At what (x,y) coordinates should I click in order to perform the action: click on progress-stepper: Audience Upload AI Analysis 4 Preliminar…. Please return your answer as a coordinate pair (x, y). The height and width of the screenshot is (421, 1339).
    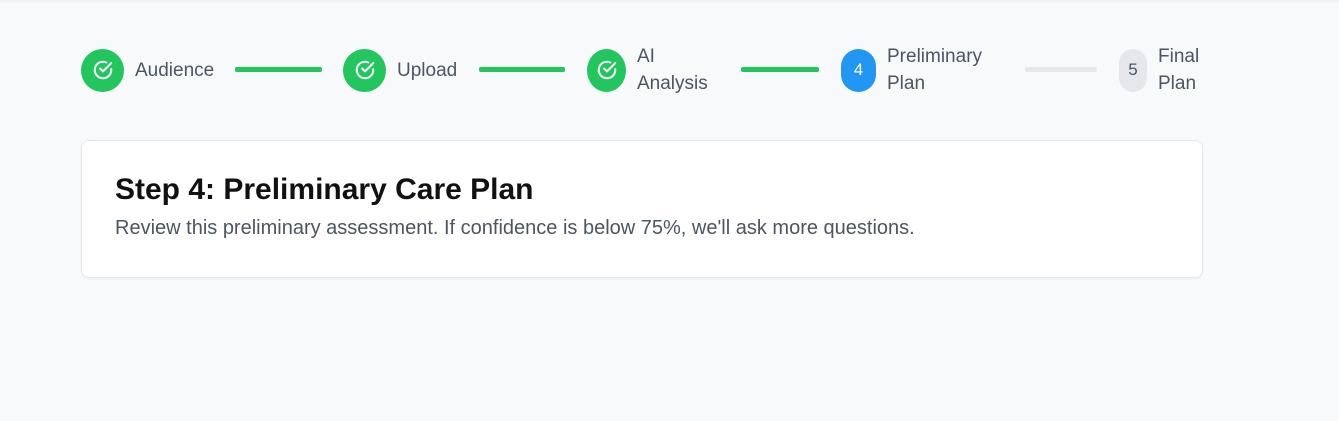
    Looking at the image, I should click on (642, 70).